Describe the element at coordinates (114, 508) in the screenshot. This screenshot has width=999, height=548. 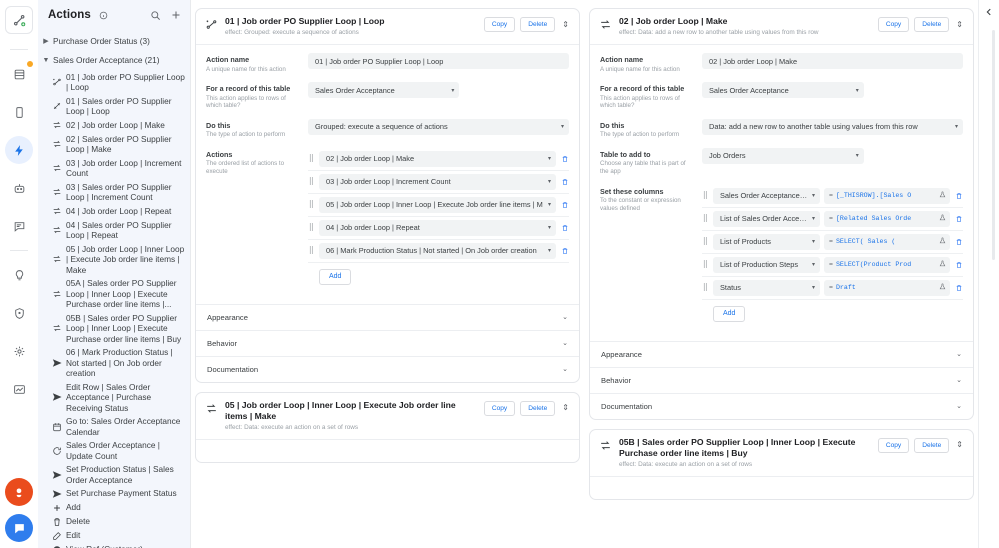
I see `list-item-add: Add` at that location.